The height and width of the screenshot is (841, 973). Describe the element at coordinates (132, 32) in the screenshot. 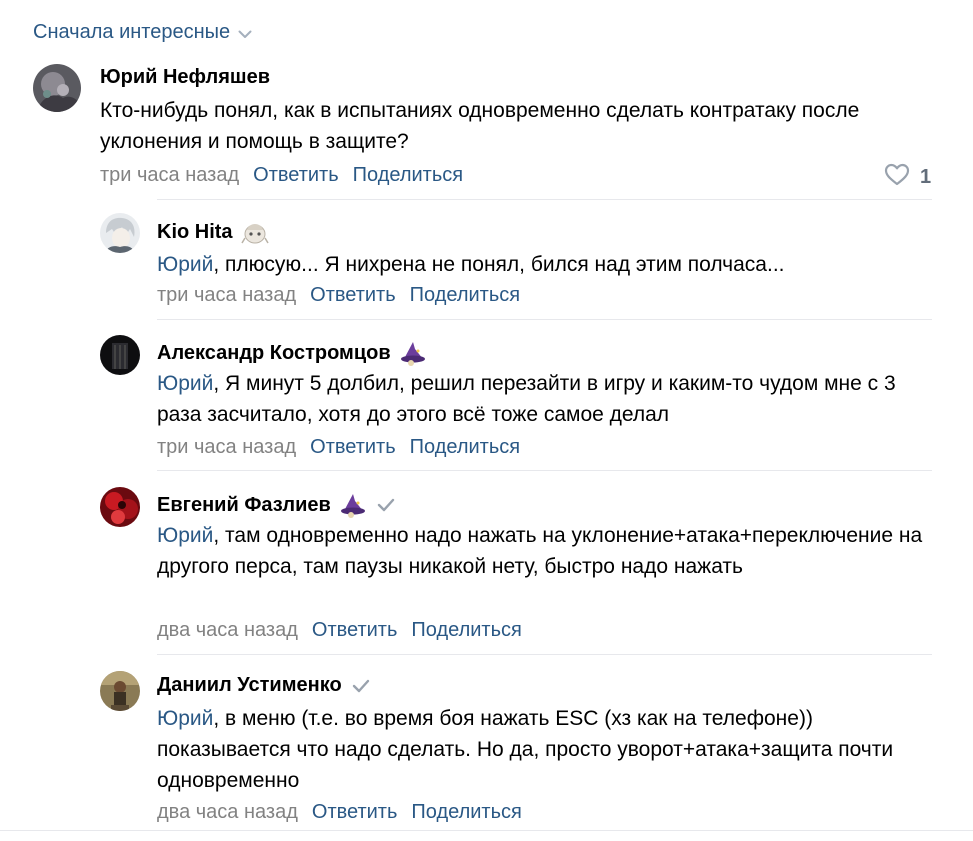

I see `sort-label: Сначала интересные` at that location.